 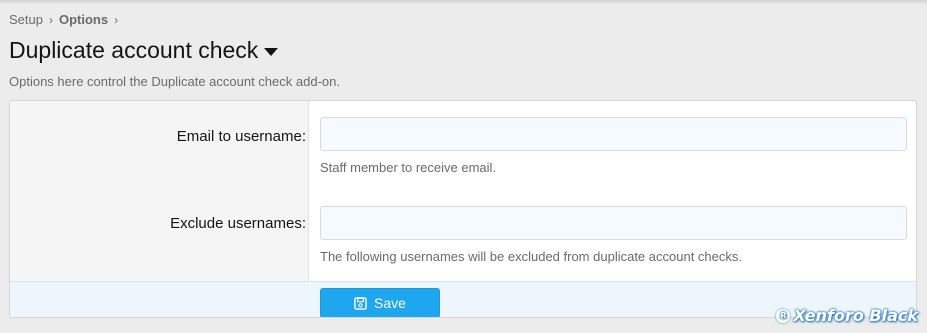 What do you see at coordinates (238, 223) in the screenshot?
I see `exclude-usernames-label: Exclude usernames:` at bounding box center [238, 223].